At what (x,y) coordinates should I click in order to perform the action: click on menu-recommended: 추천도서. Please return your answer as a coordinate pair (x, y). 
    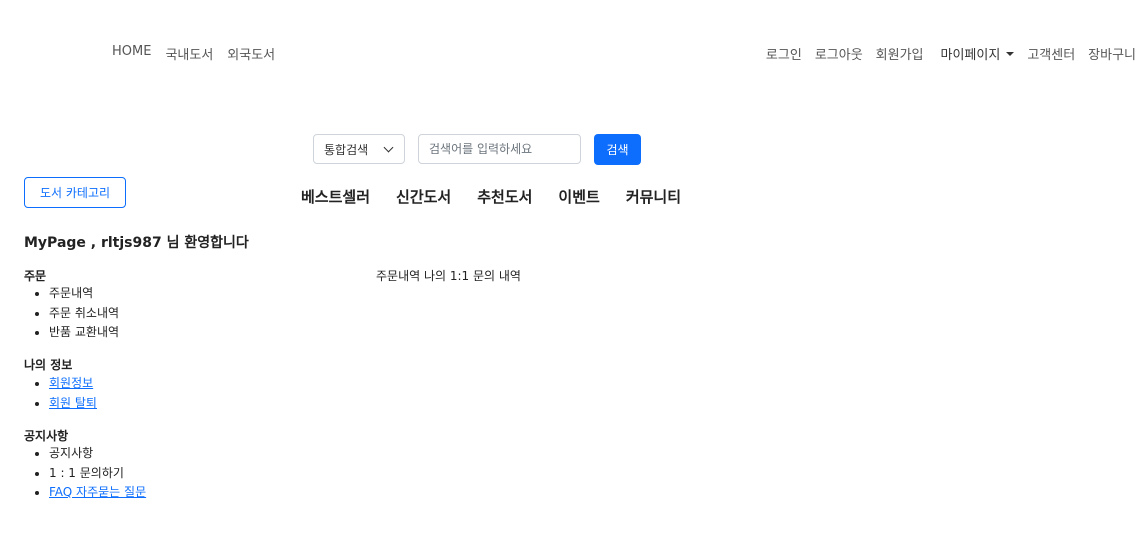
    Looking at the image, I should click on (504, 196).